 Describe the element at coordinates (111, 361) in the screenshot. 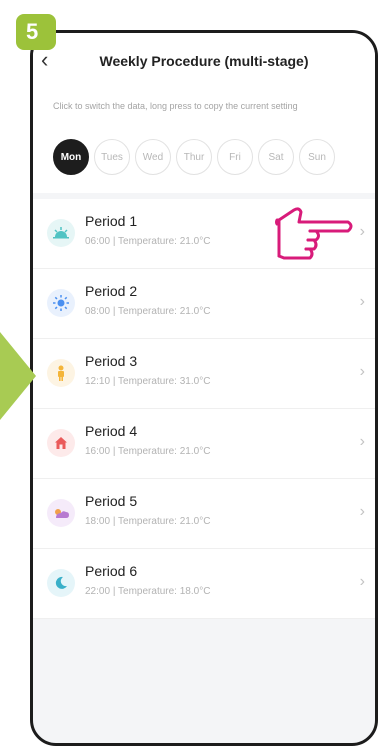

I see `period-title: Period 3` at that location.